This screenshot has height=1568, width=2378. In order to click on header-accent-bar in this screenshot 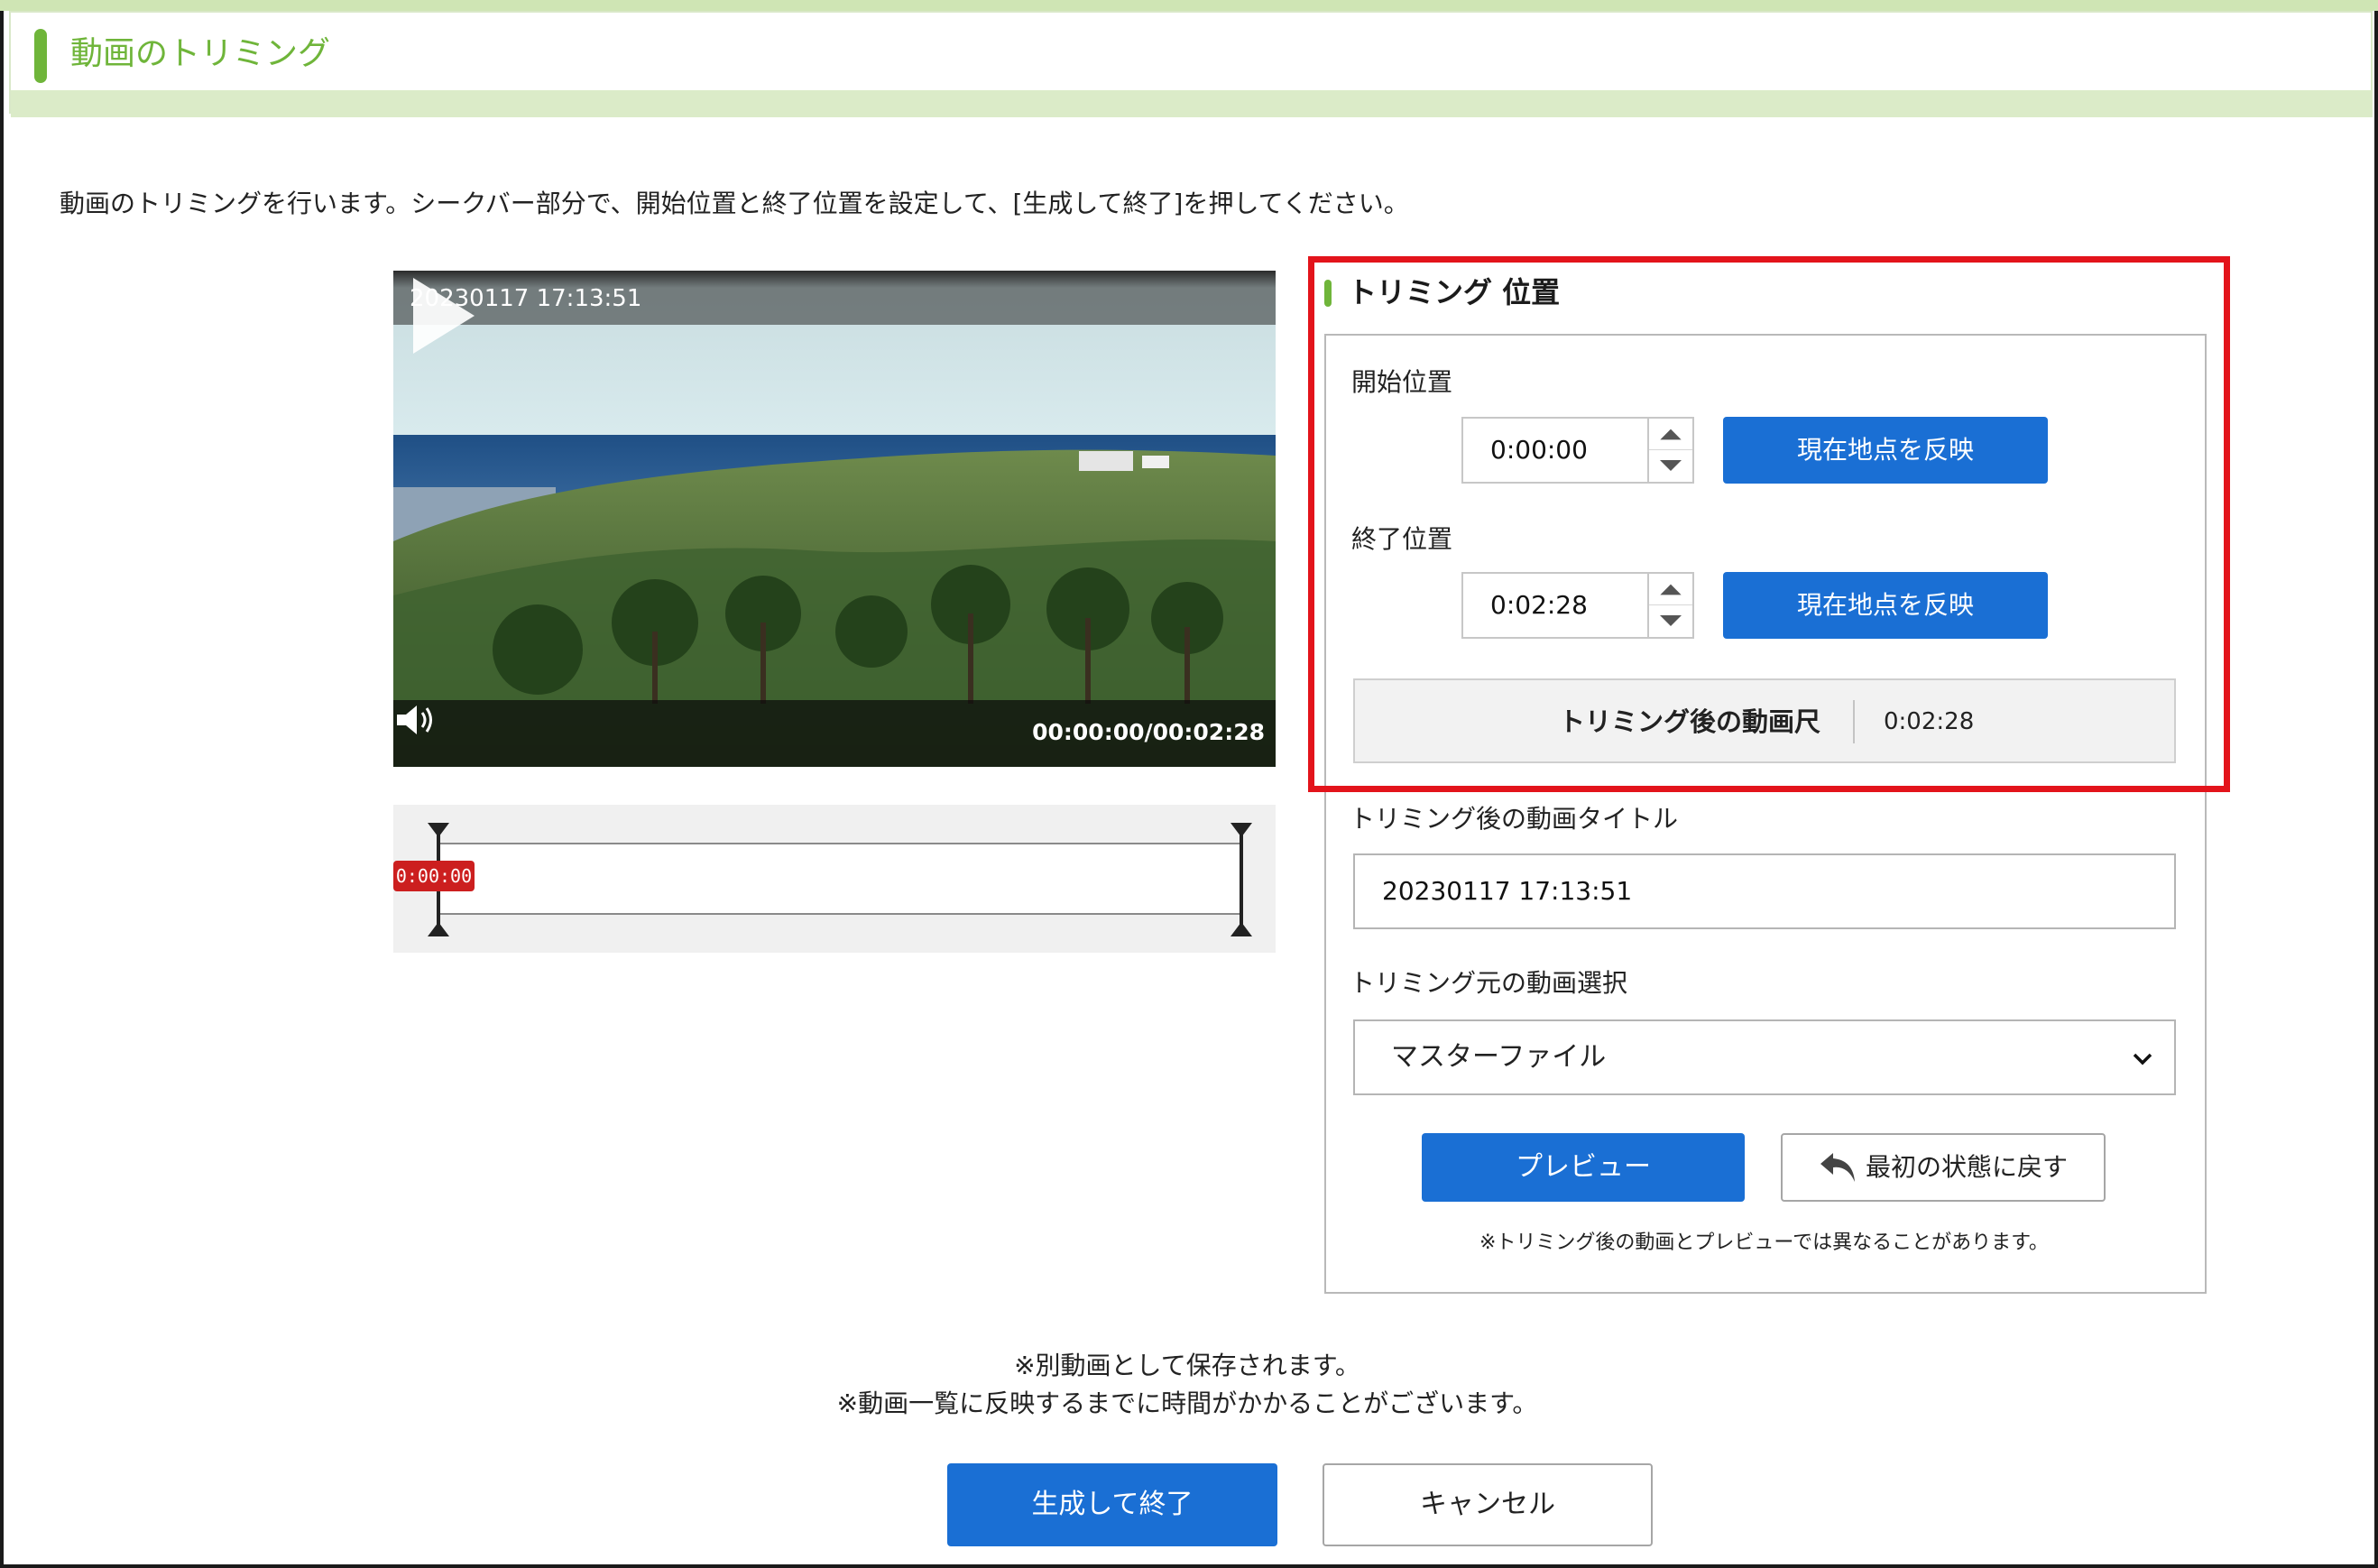, I will do `click(40, 56)`.